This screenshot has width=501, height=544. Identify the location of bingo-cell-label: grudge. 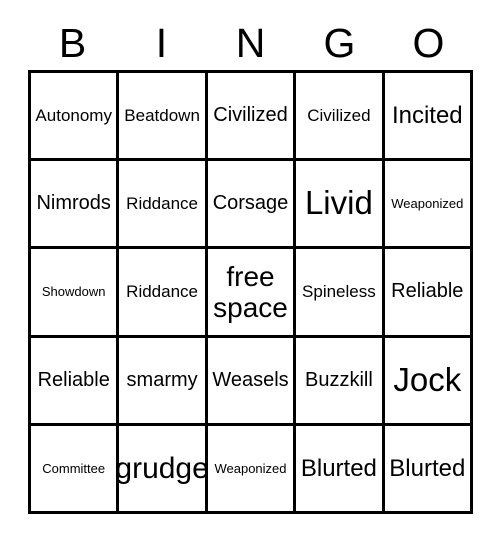
(163, 468).